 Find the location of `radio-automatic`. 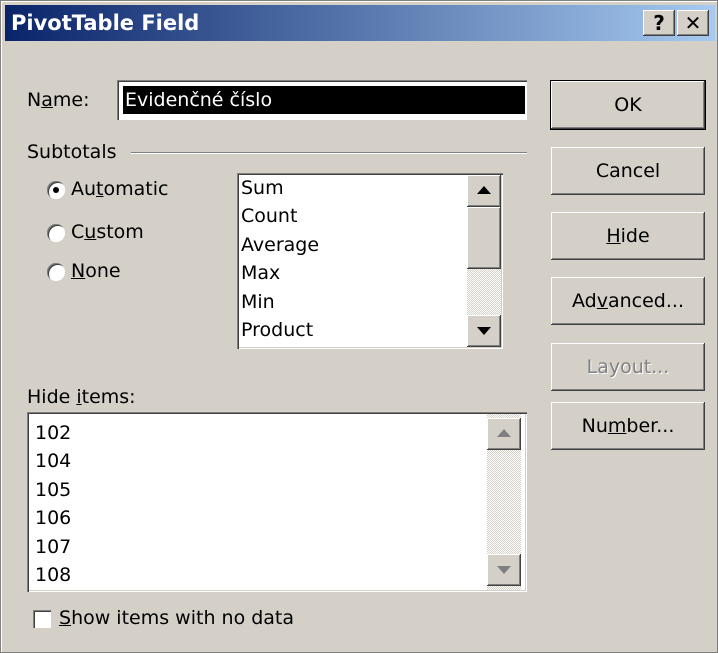

radio-automatic is located at coordinates (56, 190).